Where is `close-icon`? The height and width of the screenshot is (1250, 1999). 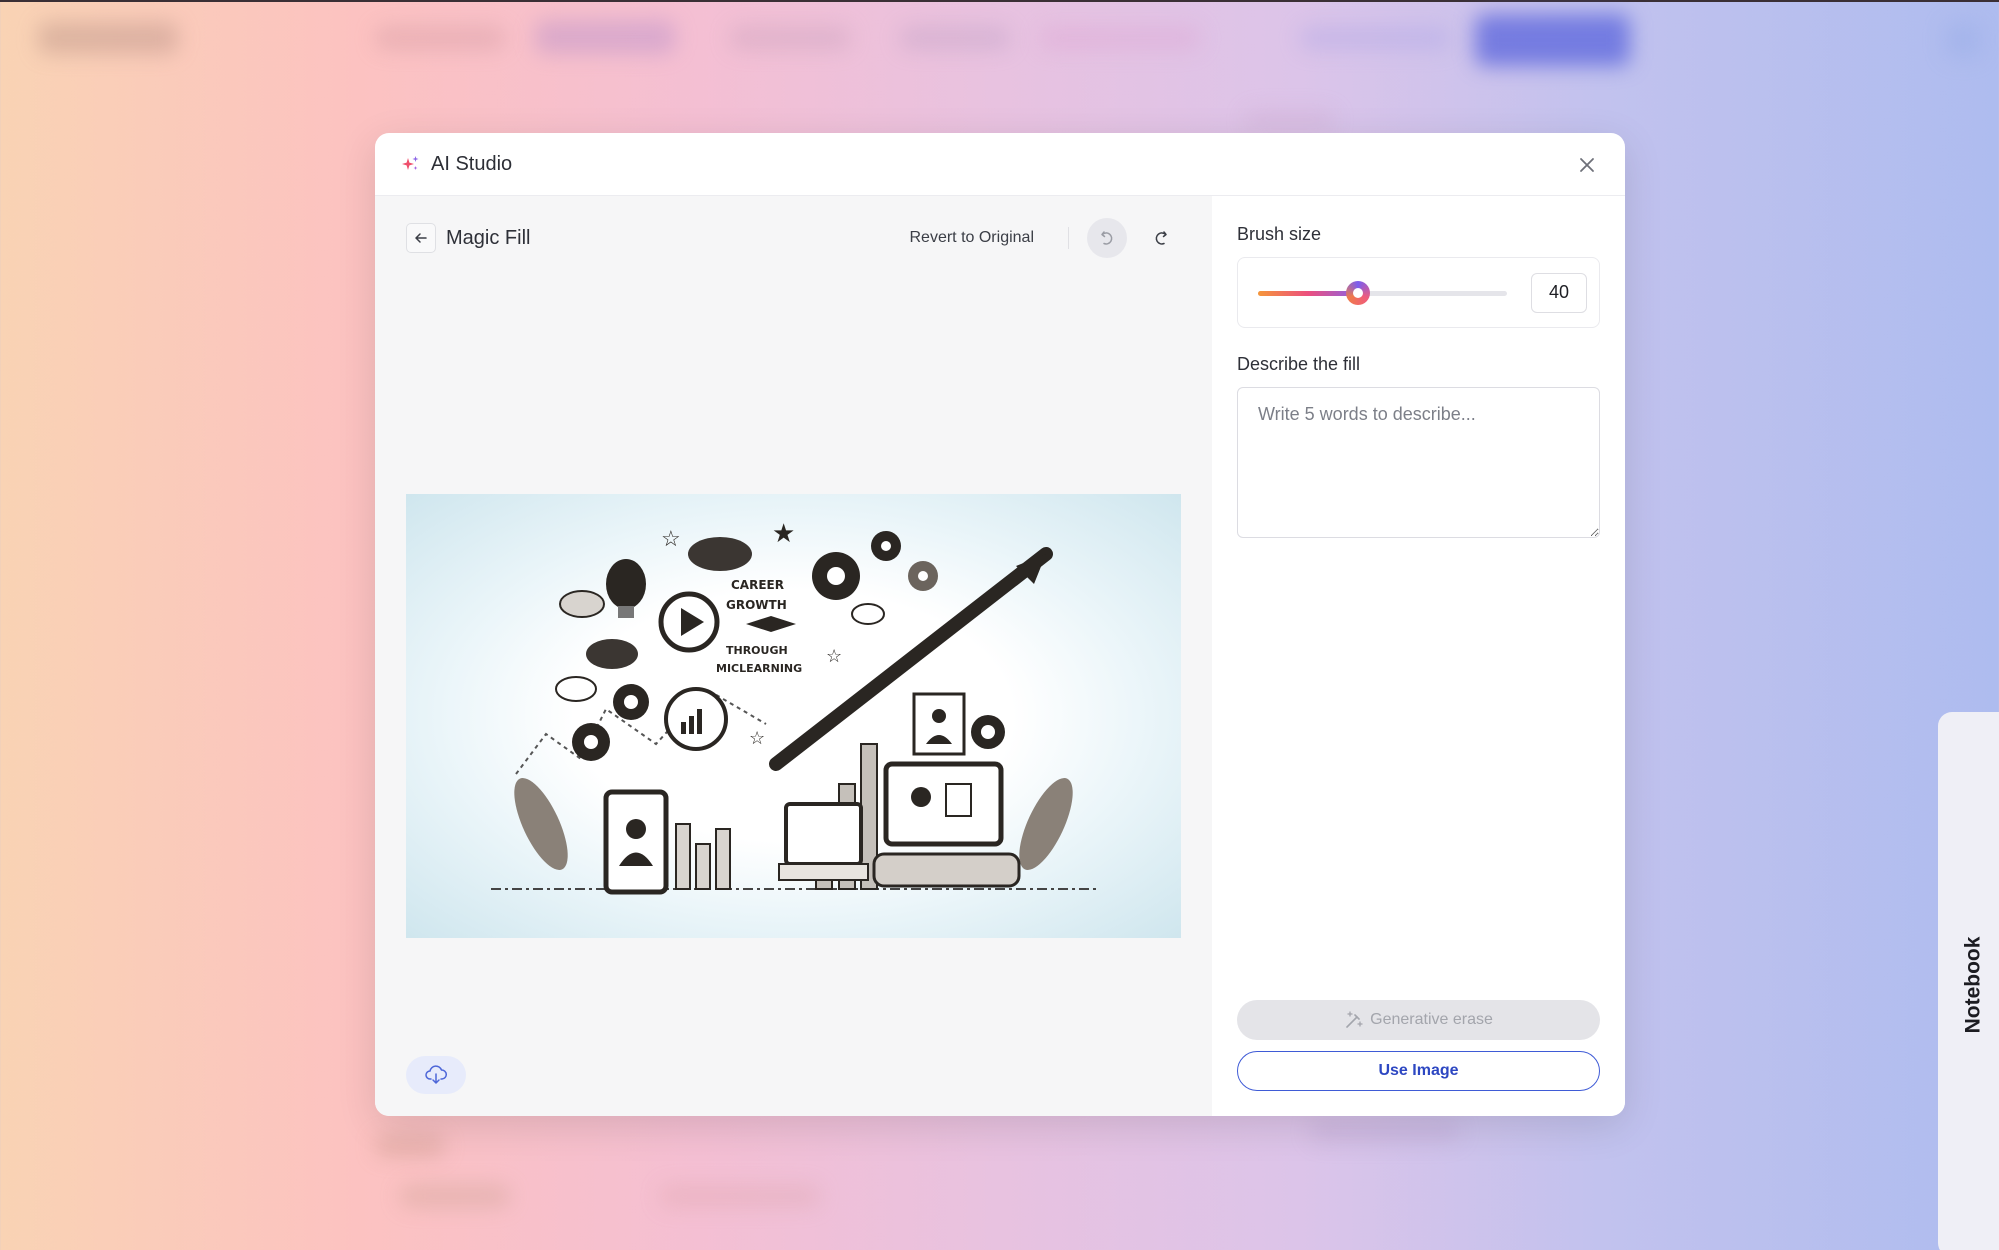 close-icon is located at coordinates (1587, 165).